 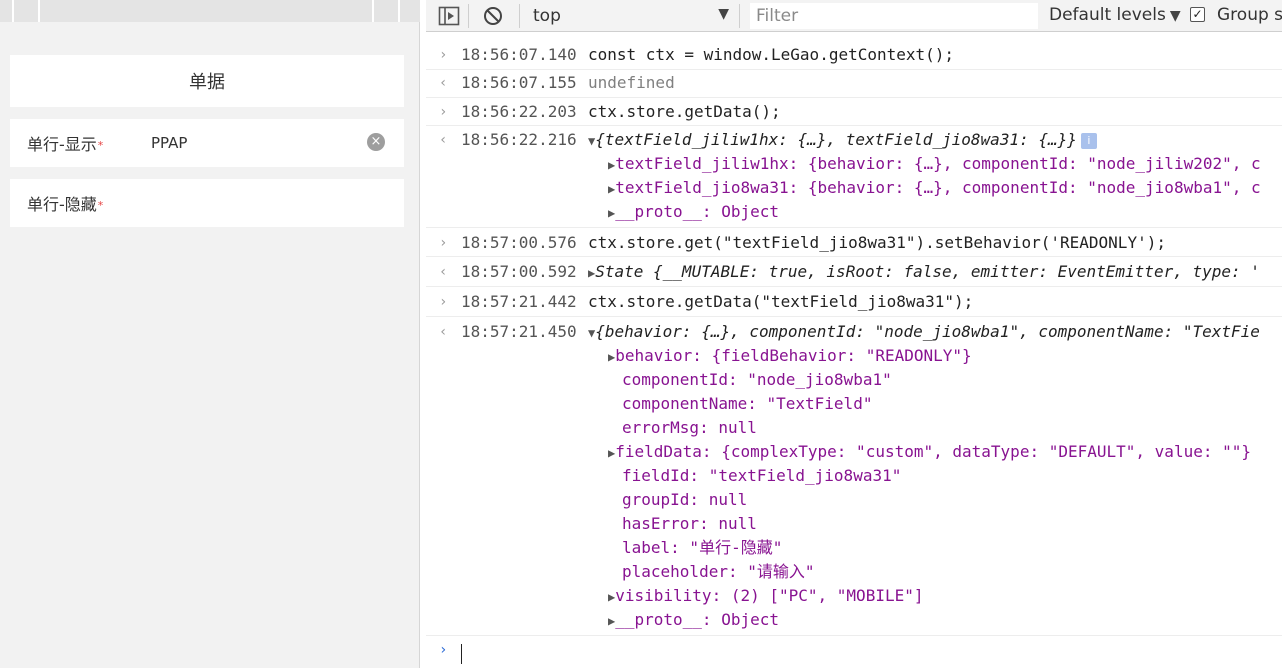 What do you see at coordinates (519, 82) in the screenshot?
I see `timestamp: 18:56:07.155` at bounding box center [519, 82].